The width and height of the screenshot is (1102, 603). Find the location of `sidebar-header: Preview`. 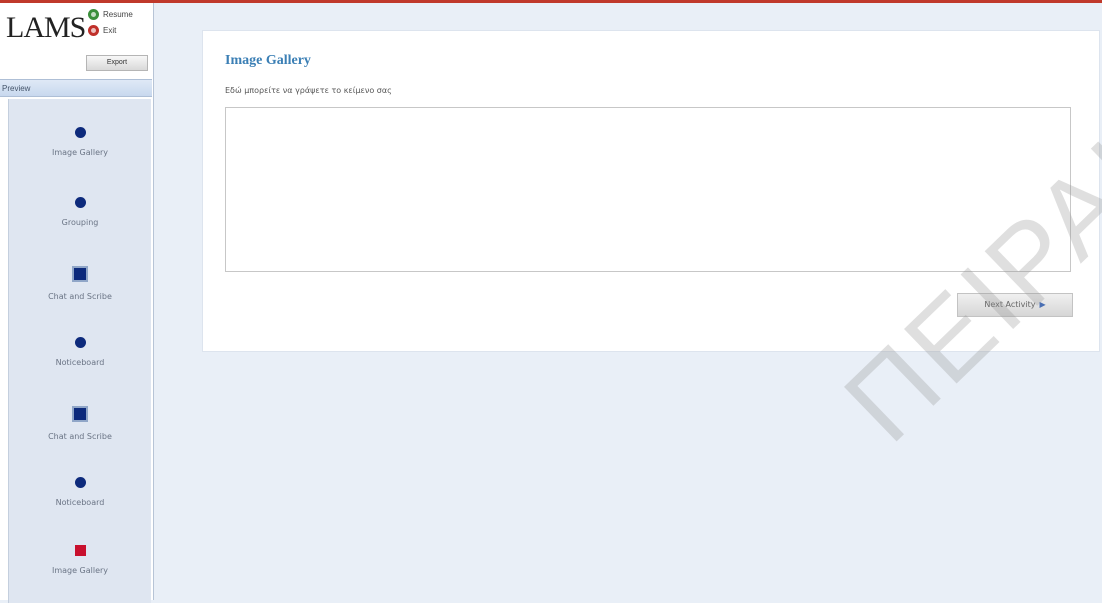

sidebar-header: Preview is located at coordinates (76, 88).